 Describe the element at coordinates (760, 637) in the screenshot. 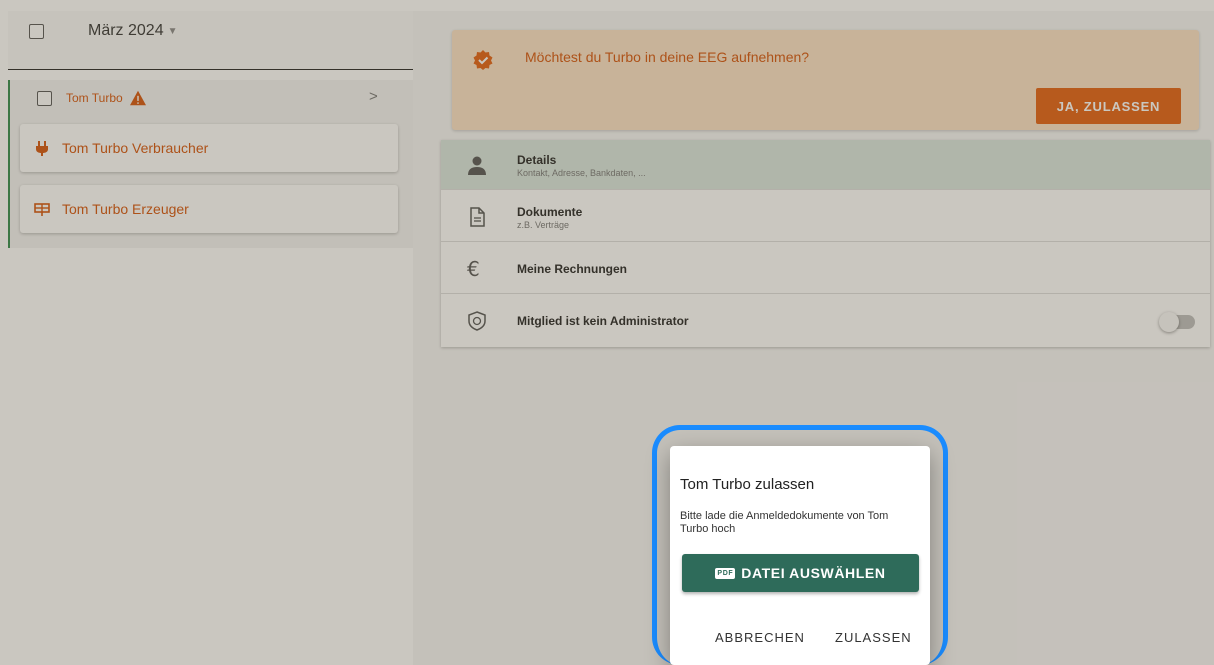

I see `cancel-button: ABBRECHEN` at that location.